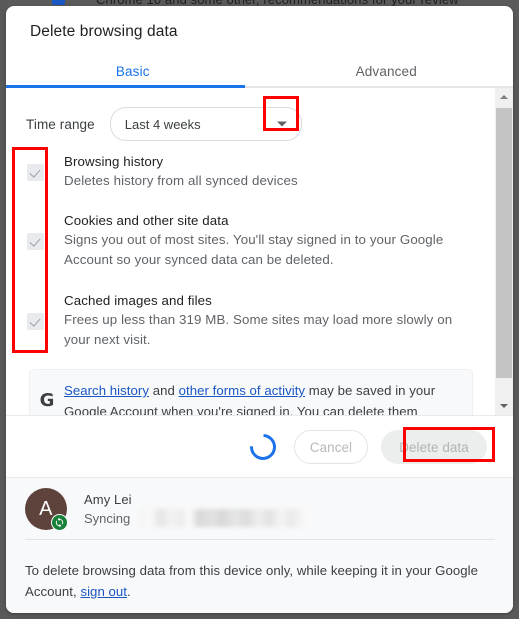 The image size is (519, 619). What do you see at coordinates (114, 161) in the screenshot?
I see `option-title: Browsing history` at bounding box center [114, 161].